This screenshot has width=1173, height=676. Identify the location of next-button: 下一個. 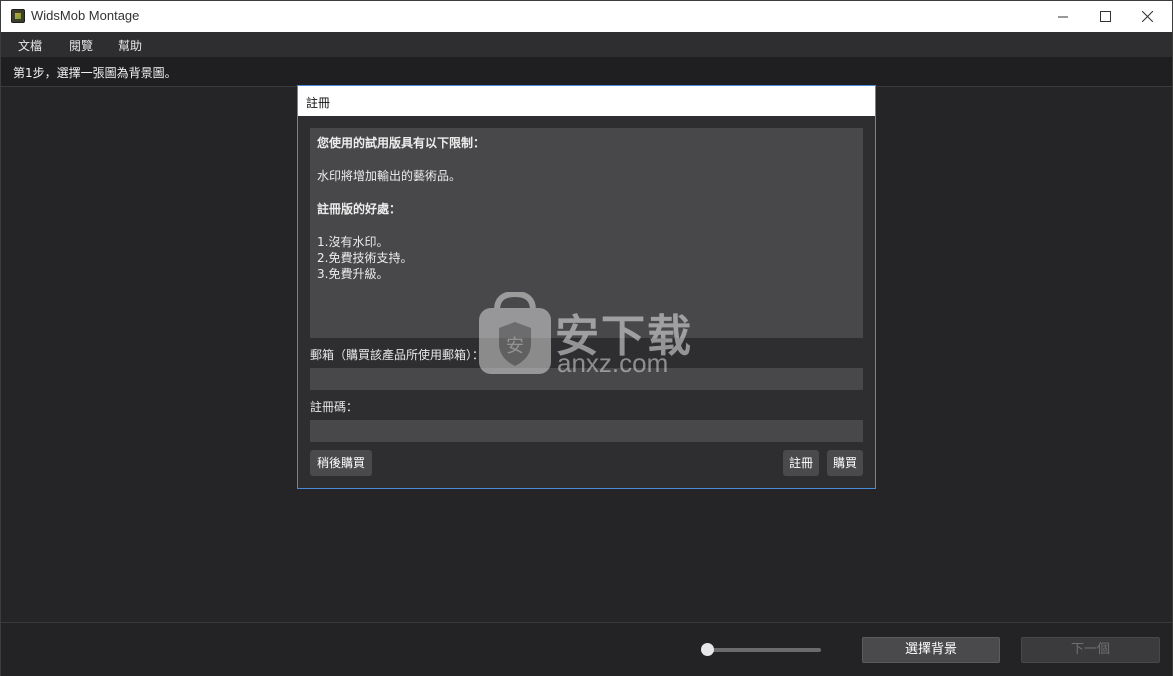
(1090, 650).